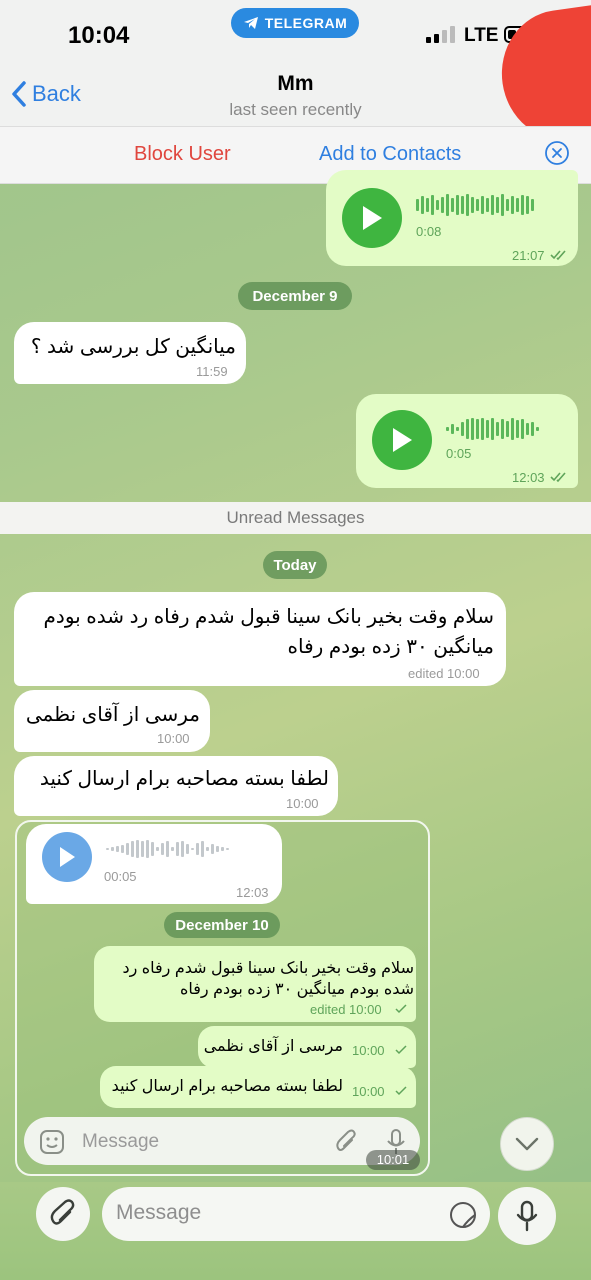  Describe the element at coordinates (429, 231) in the screenshot. I see `voice-duration: 0:08` at that location.